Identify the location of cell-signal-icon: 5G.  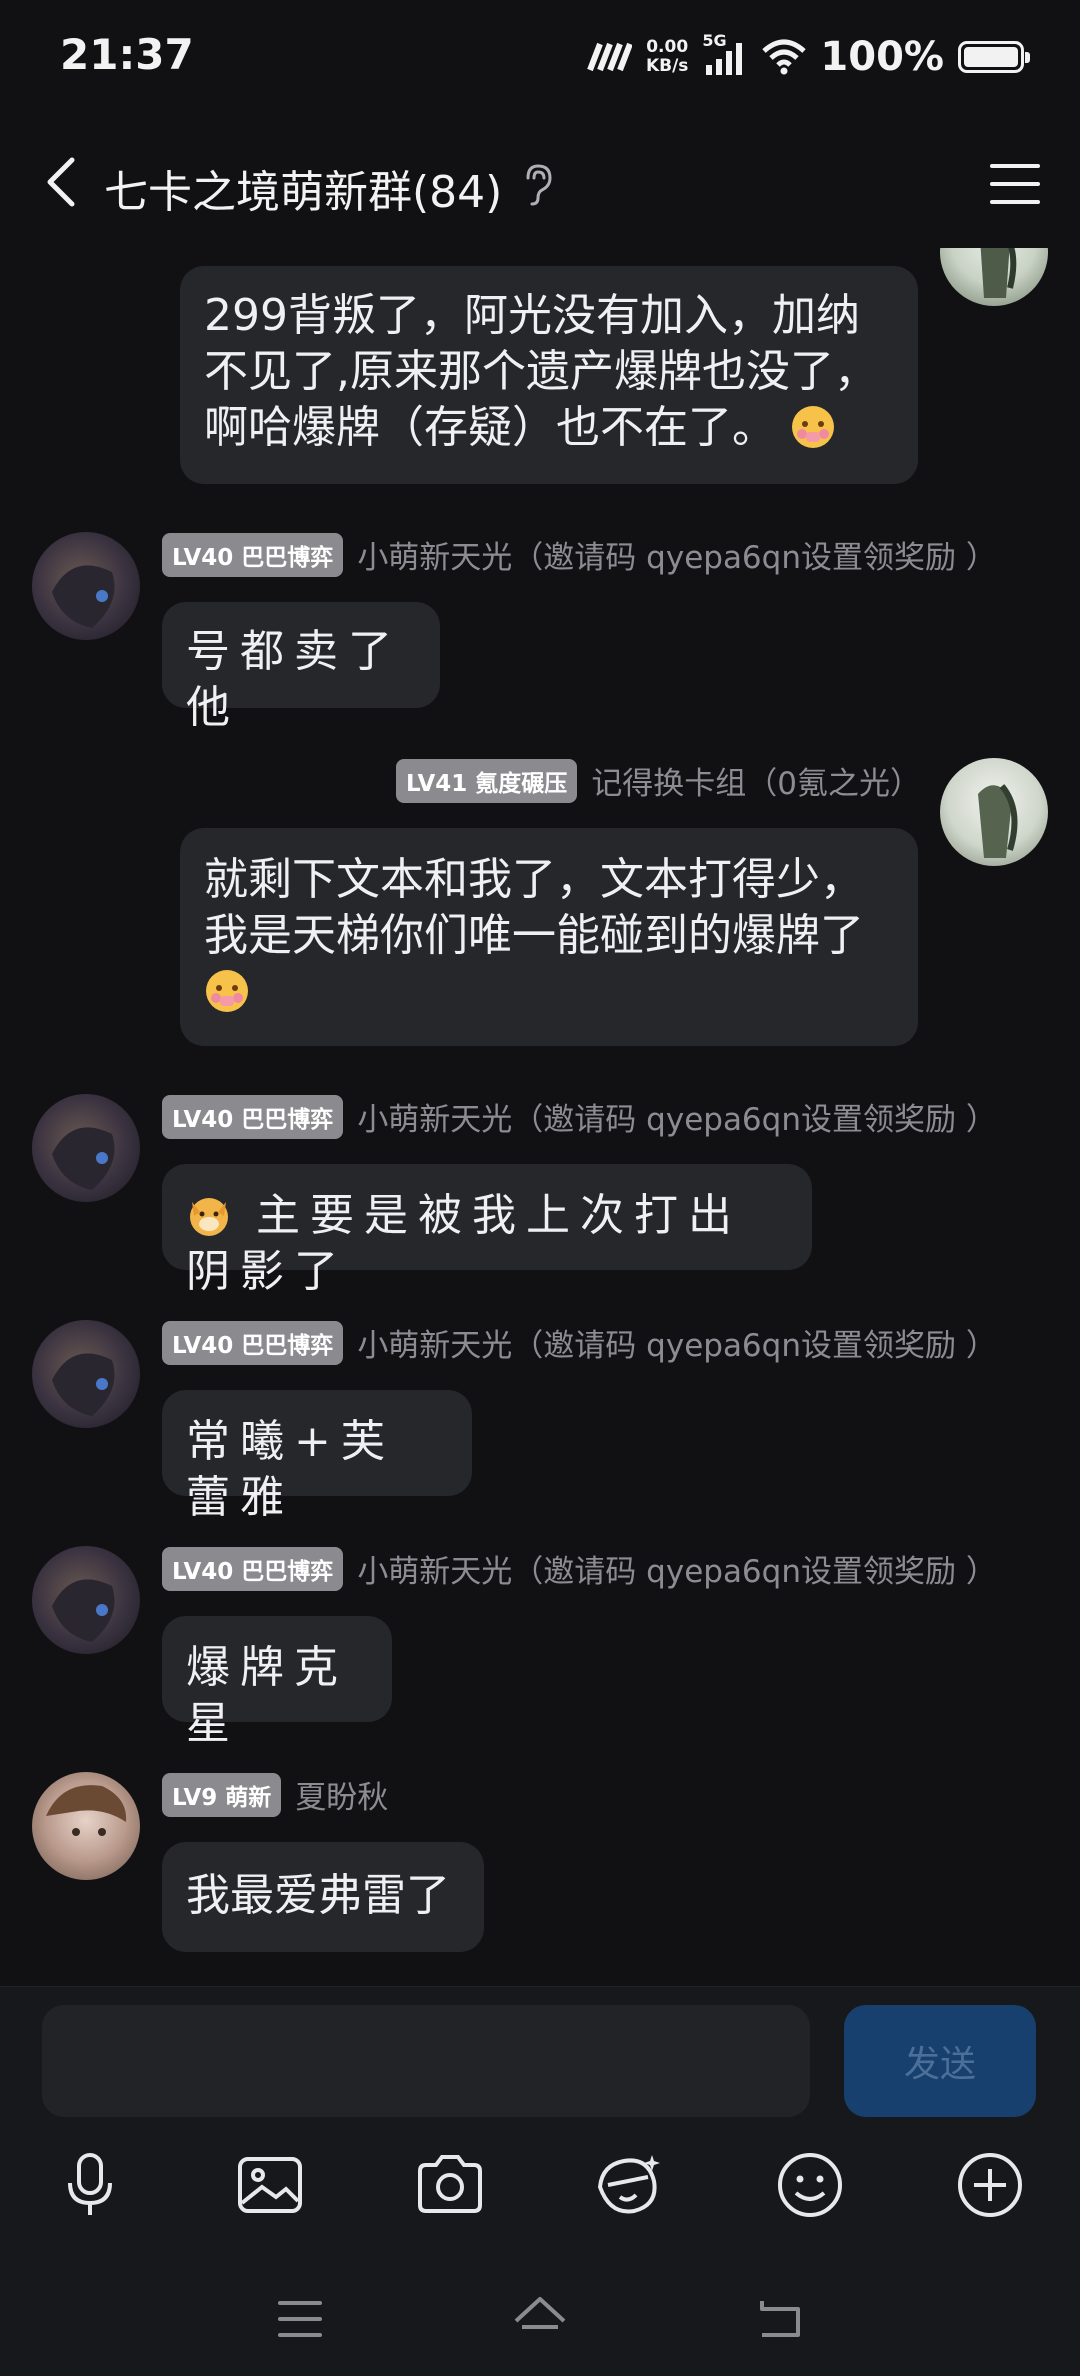
(725, 54).